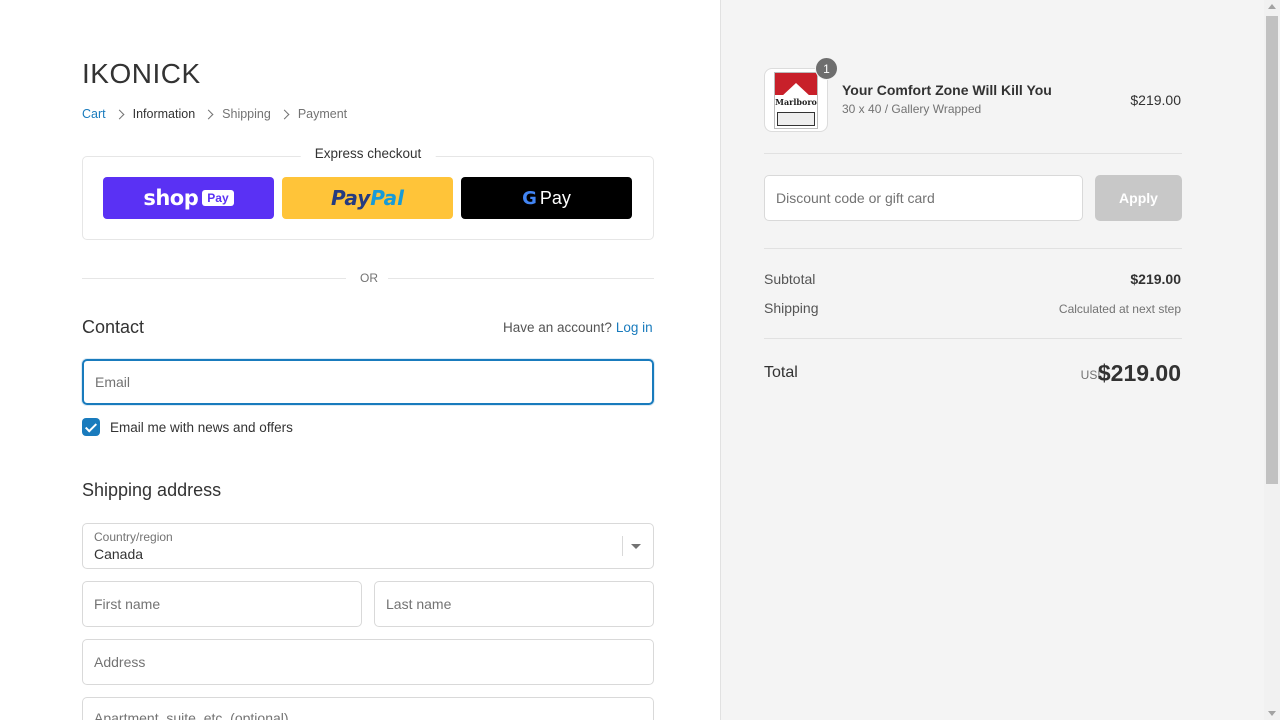 The image size is (1280, 720). I want to click on last-name-input, so click(514, 604).